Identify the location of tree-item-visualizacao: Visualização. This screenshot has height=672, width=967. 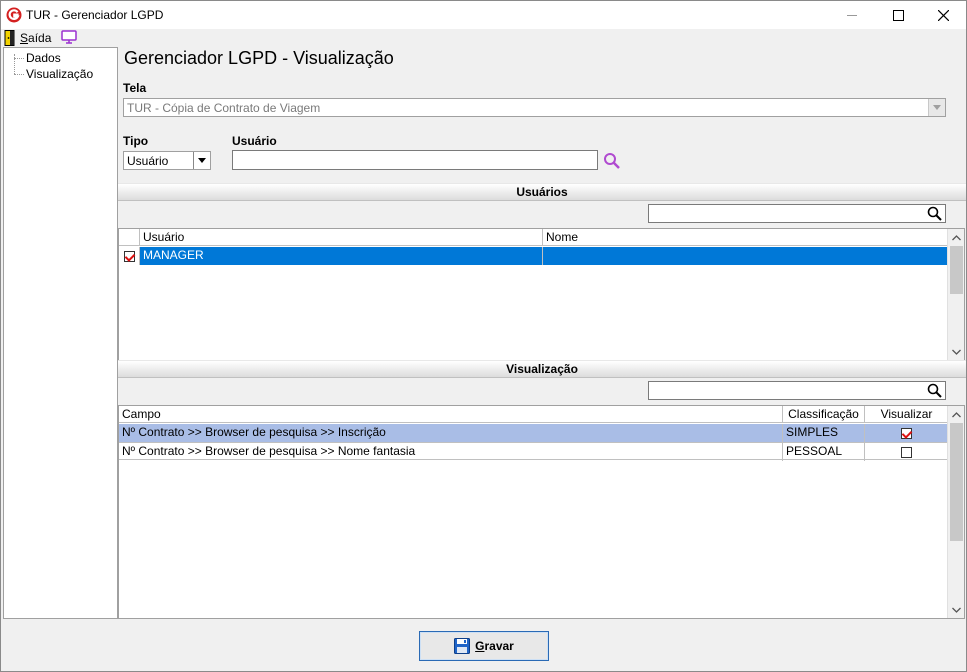
(52, 74).